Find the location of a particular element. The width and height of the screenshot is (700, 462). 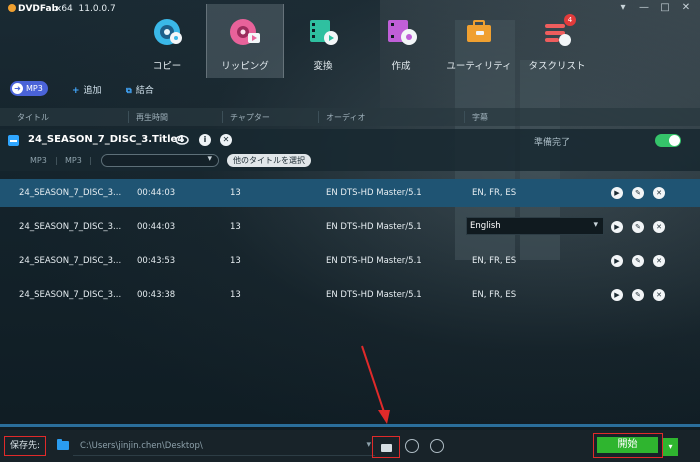

minimize-icon: — is located at coordinates (644, 7).